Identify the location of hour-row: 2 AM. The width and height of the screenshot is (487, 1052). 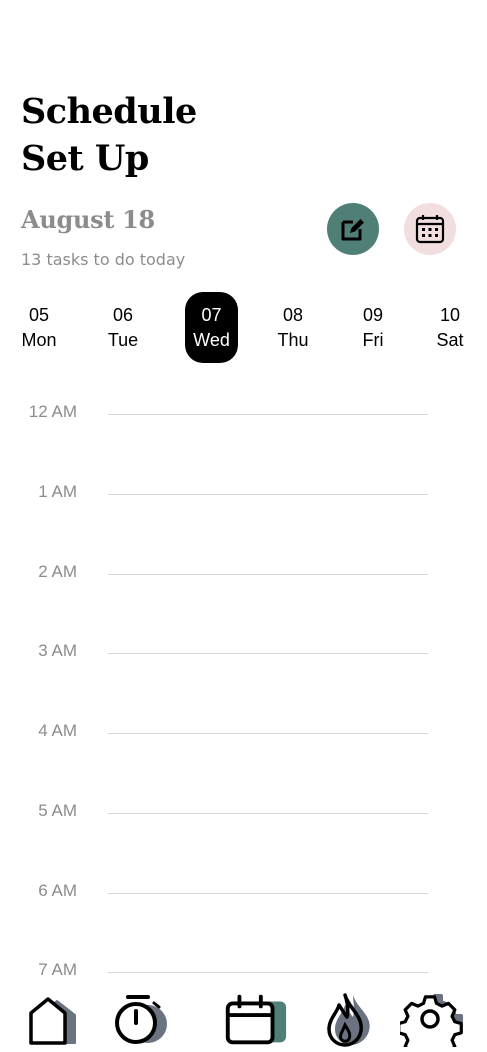
(243, 572).